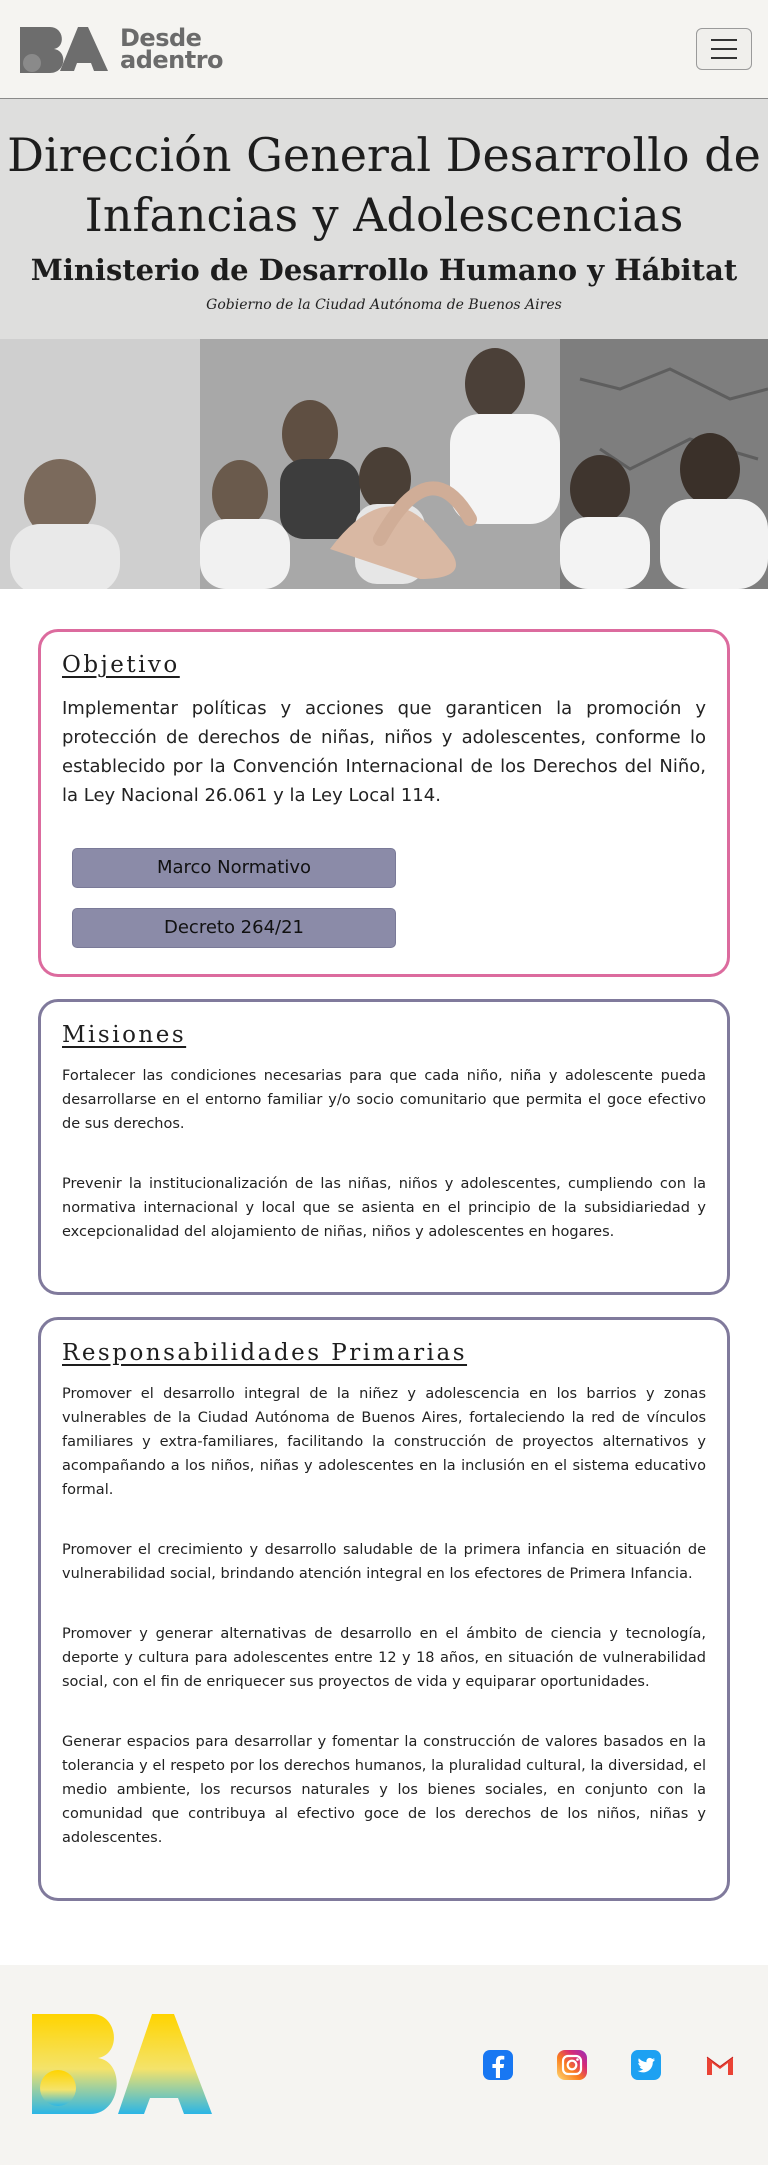 Image resolution: width=768 pixels, height=2165 pixels. Describe the element at coordinates (234, 868) in the screenshot. I see `marco-normativo-button: Marco Normativo` at that location.